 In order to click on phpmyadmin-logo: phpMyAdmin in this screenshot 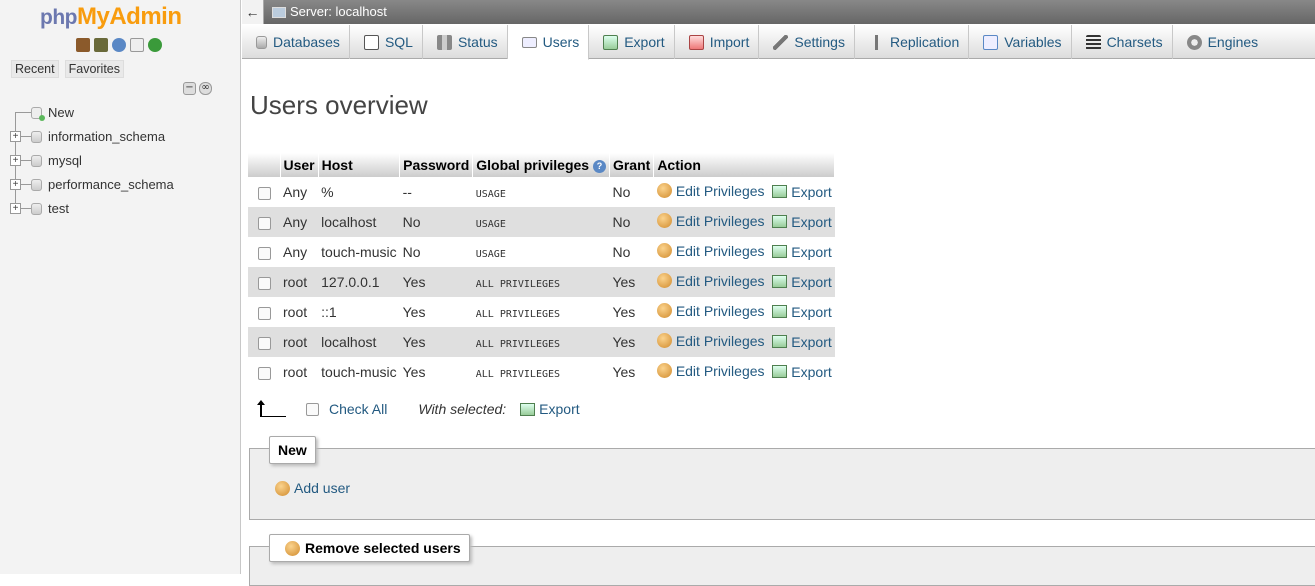, I will do `click(111, 17)`.